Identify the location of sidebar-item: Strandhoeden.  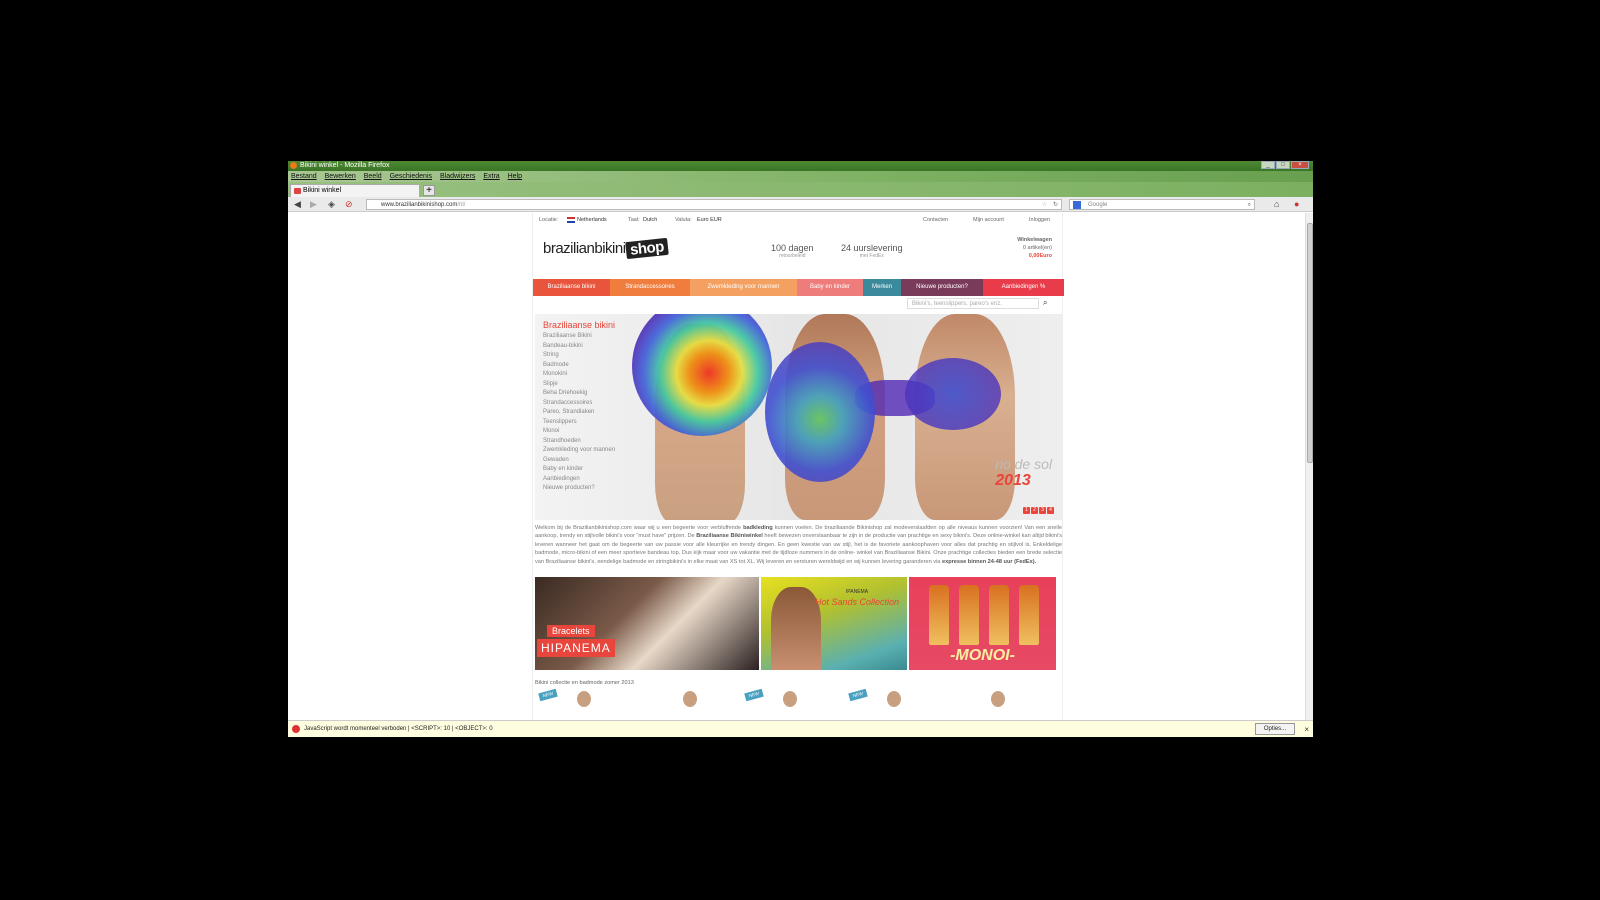
(579, 442).